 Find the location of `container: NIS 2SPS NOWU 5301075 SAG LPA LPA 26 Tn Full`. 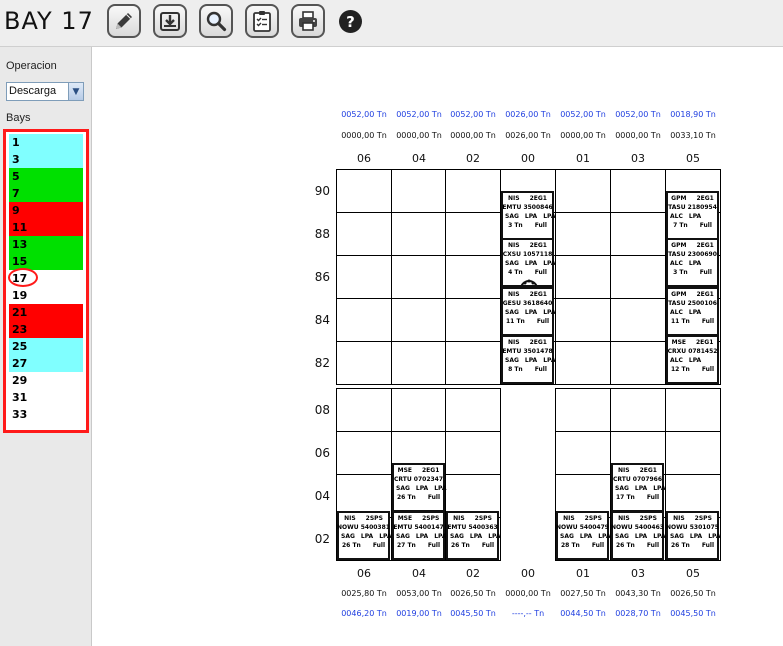

container: NIS 2SPS NOWU 5301075 SAG LPA LPA 26 Tn Full is located at coordinates (693, 535).